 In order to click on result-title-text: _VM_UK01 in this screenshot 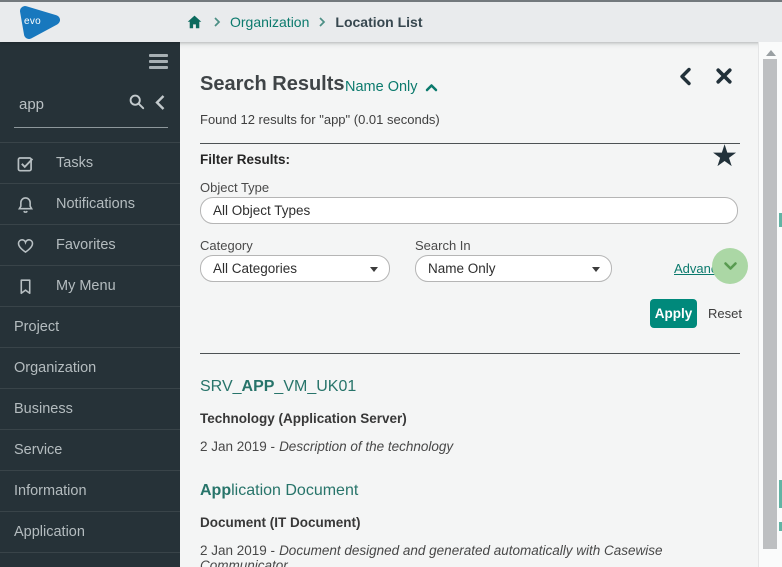, I will do `click(315, 386)`.